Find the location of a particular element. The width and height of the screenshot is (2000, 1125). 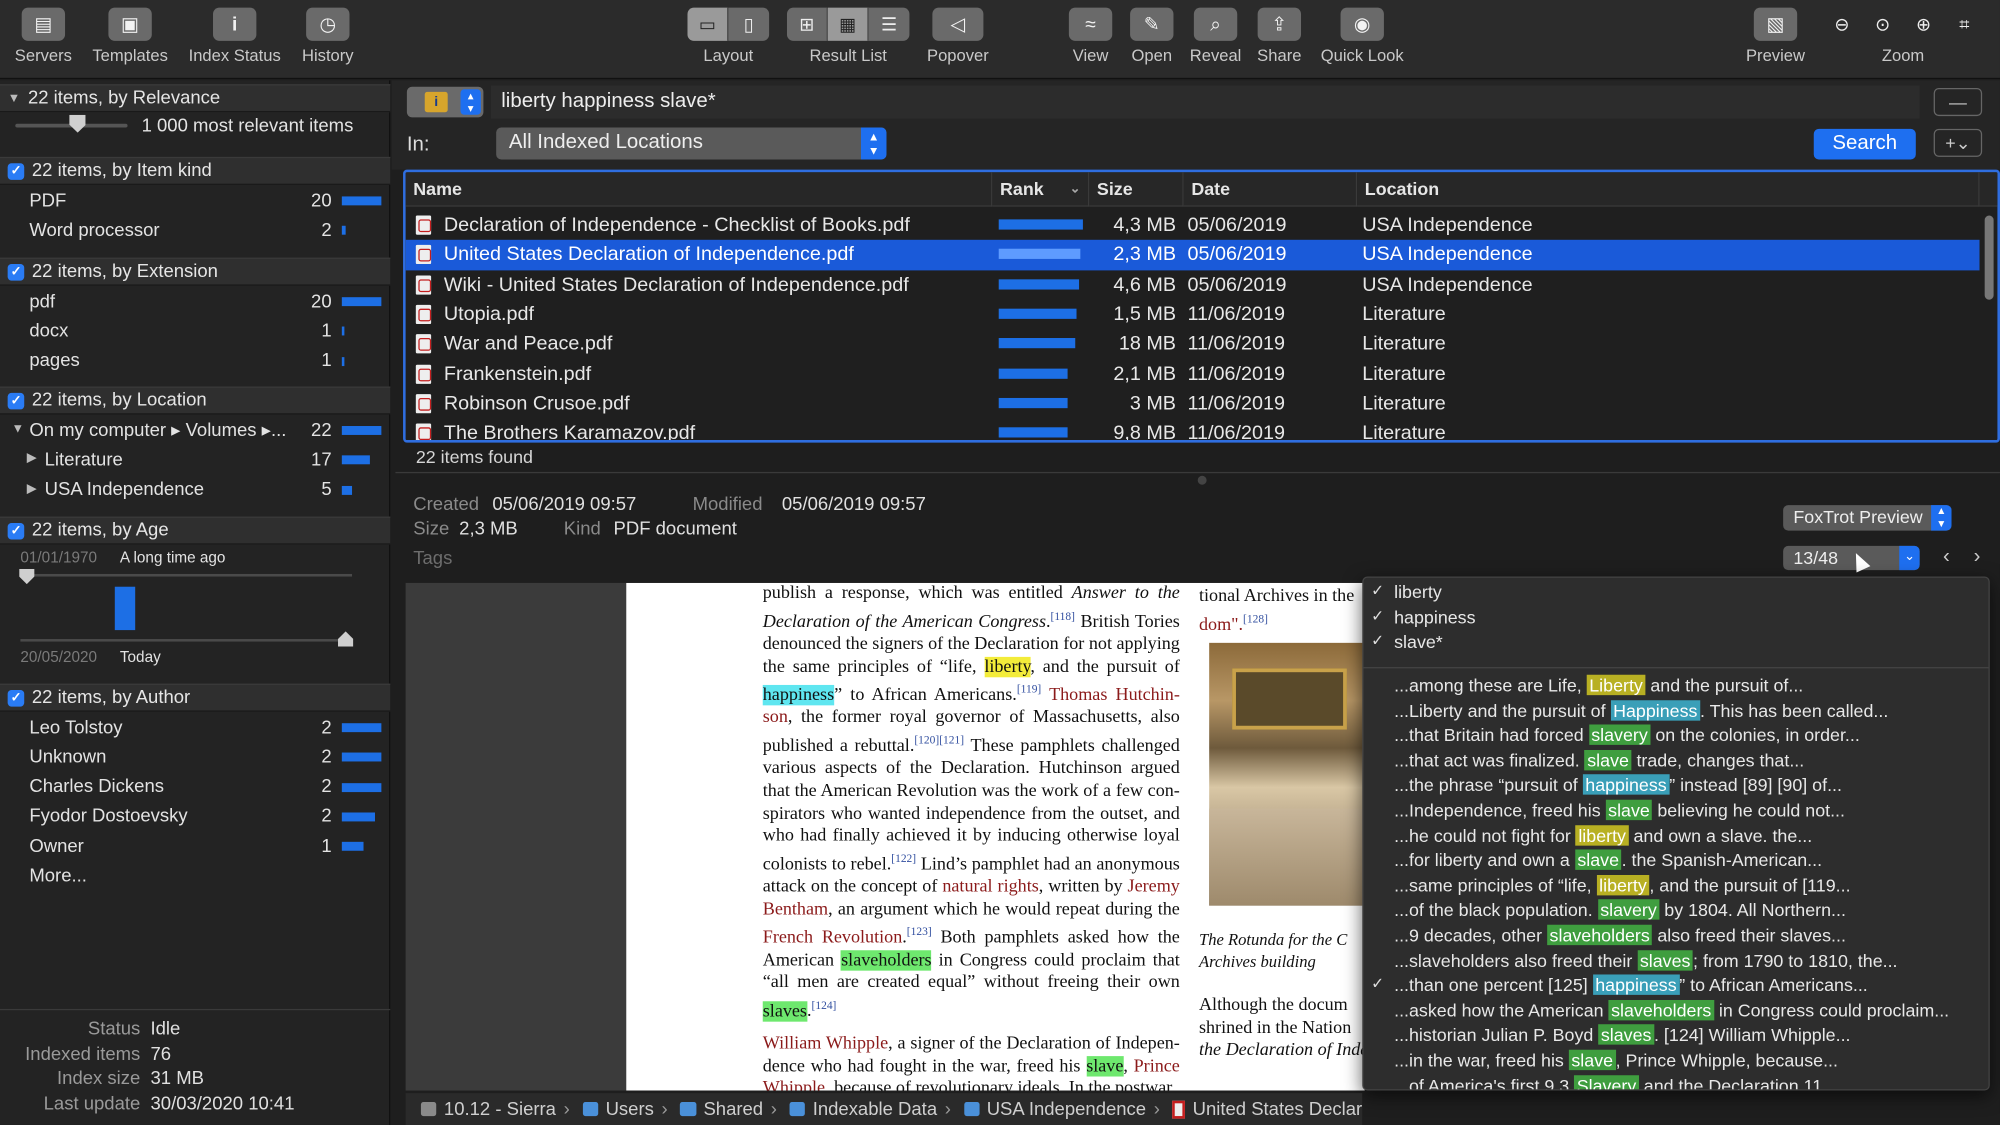

column-header-location: Location is located at coordinates (1668, 189).